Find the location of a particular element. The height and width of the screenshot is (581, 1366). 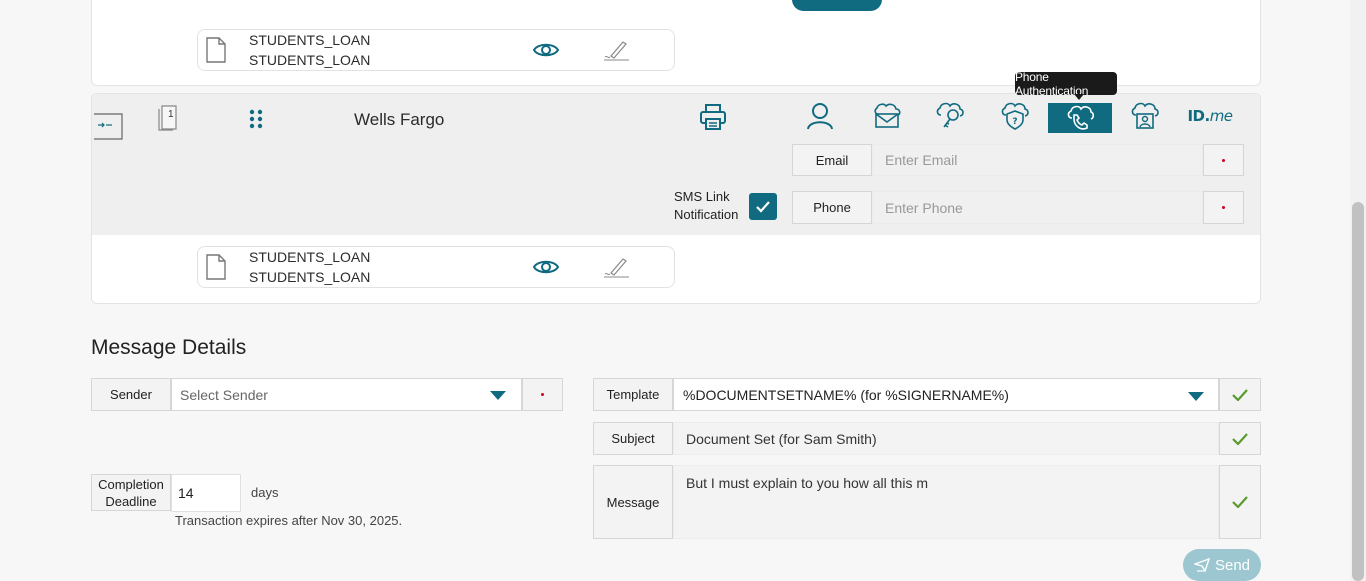

email-field: Enter Email is located at coordinates (1038, 160).